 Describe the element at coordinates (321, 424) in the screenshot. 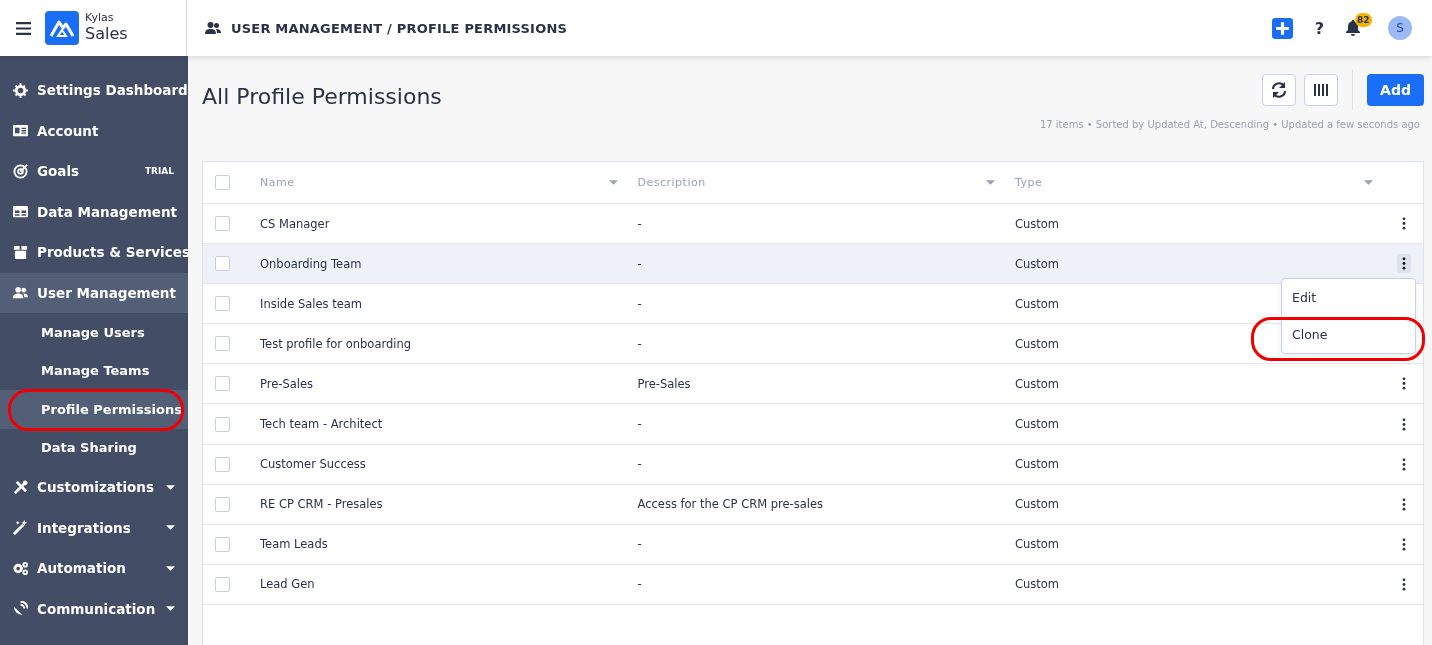

I see `table-cell: Tech team - Architect` at that location.